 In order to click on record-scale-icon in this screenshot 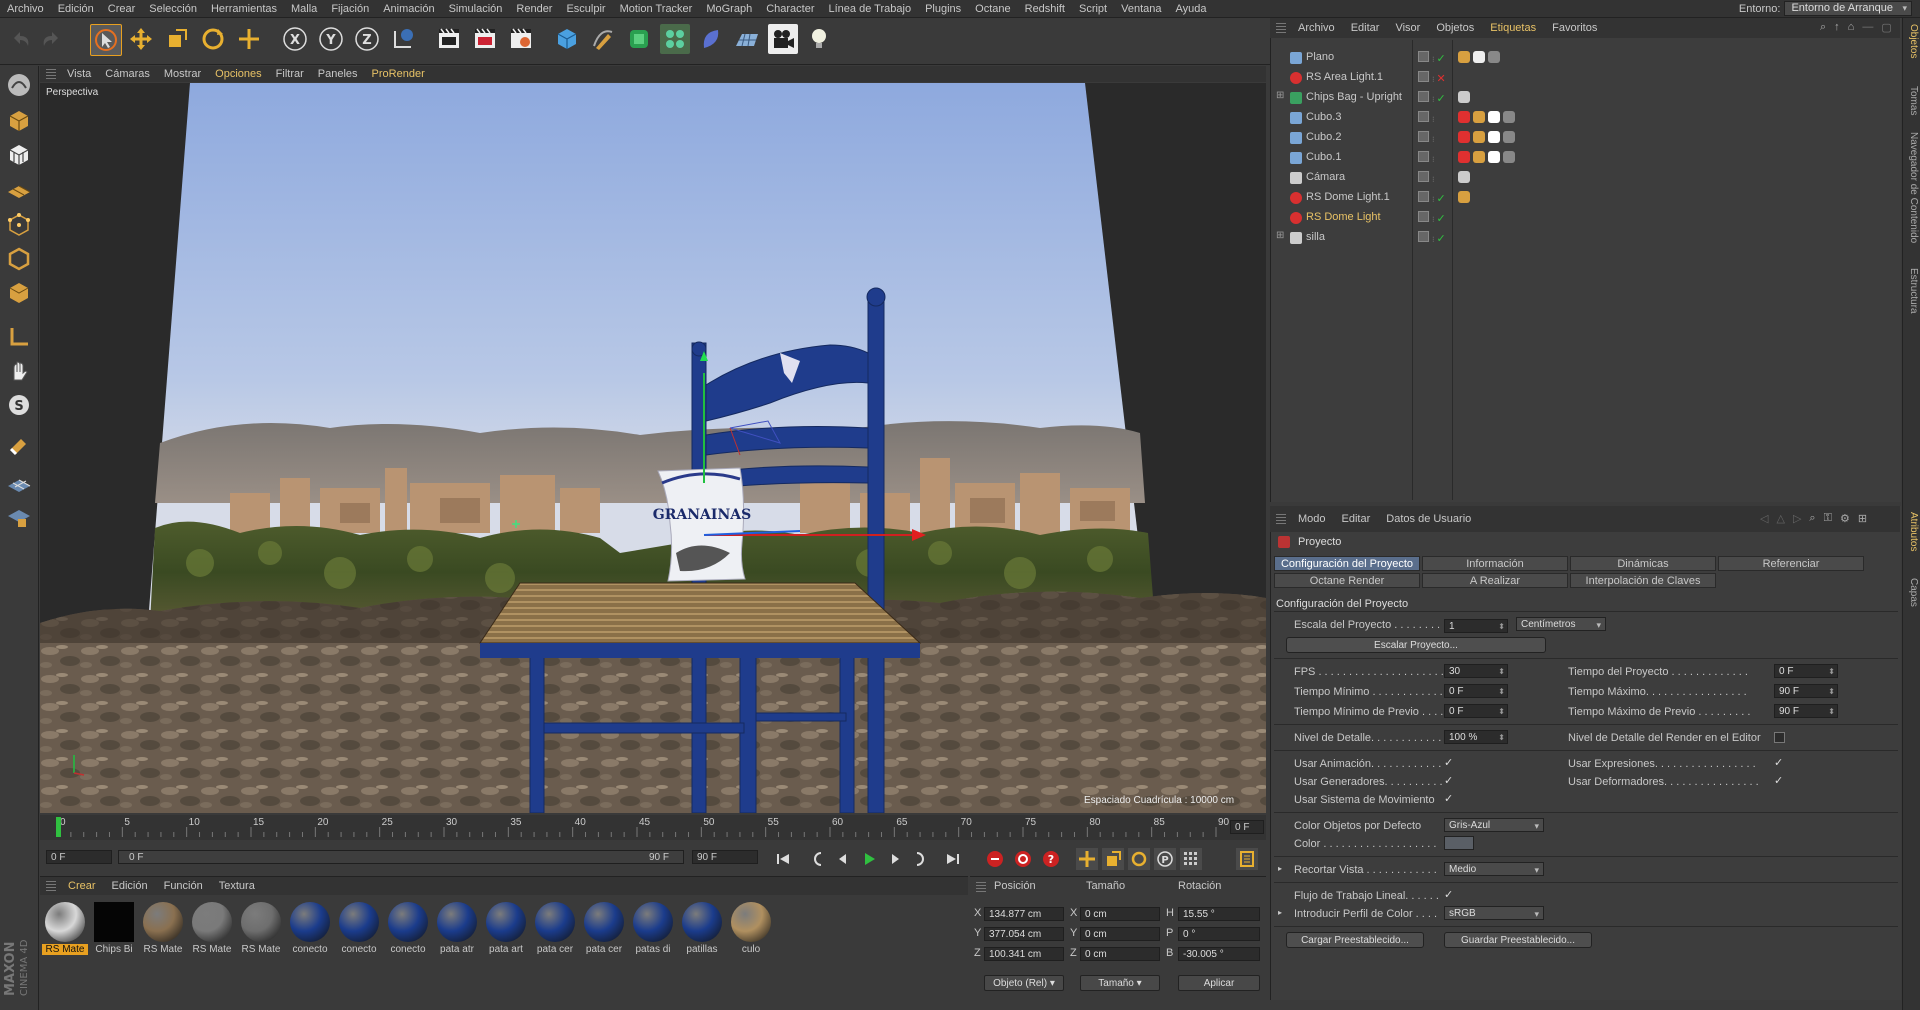, I will do `click(1113, 859)`.